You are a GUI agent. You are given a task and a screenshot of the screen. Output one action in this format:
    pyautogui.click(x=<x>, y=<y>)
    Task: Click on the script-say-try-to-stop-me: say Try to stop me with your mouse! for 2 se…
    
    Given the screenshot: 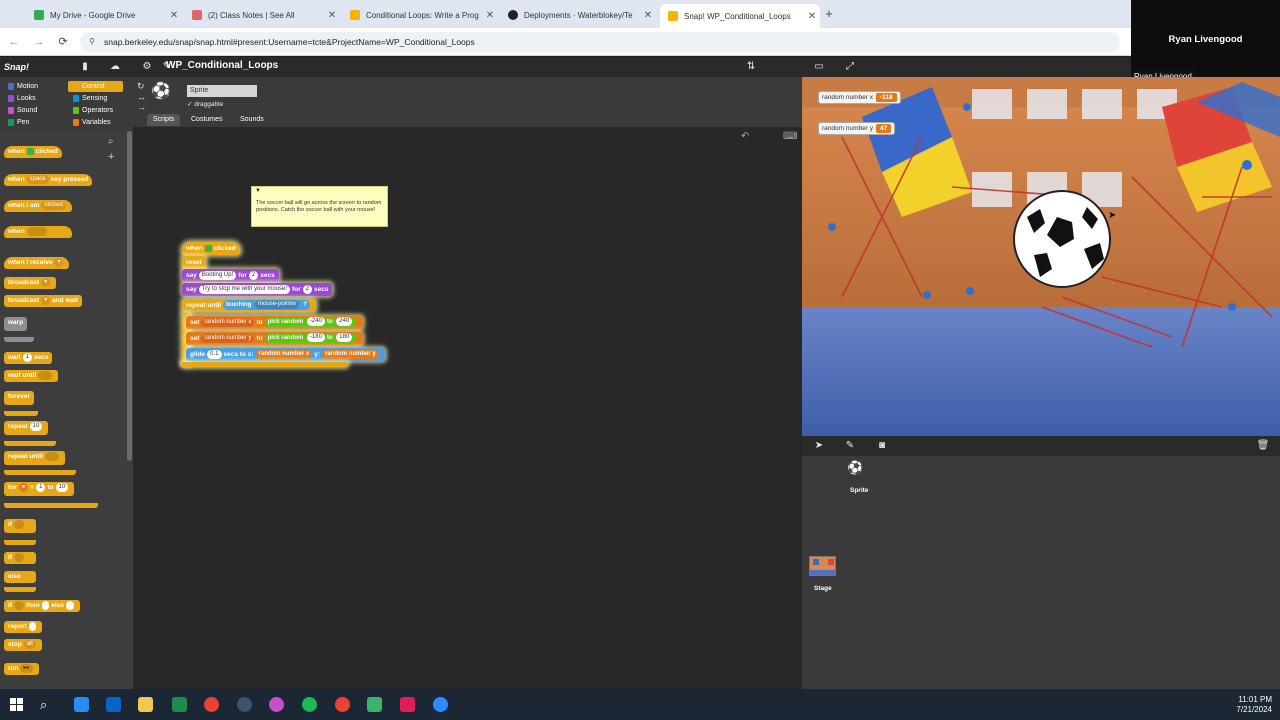 What is the action you would take?
    pyautogui.click(x=257, y=289)
    